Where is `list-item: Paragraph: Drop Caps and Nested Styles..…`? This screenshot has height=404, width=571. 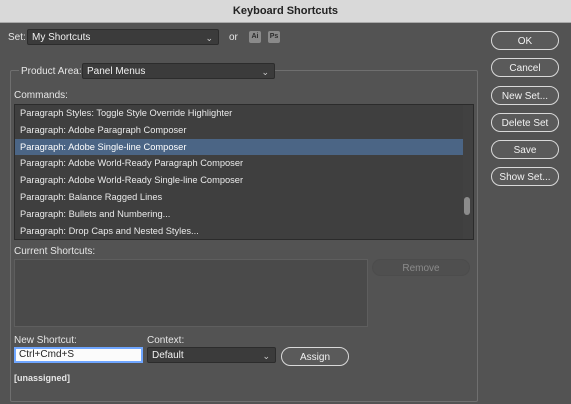
list-item: Paragraph: Drop Caps and Nested Styles..… is located at coordinates (244, 231).